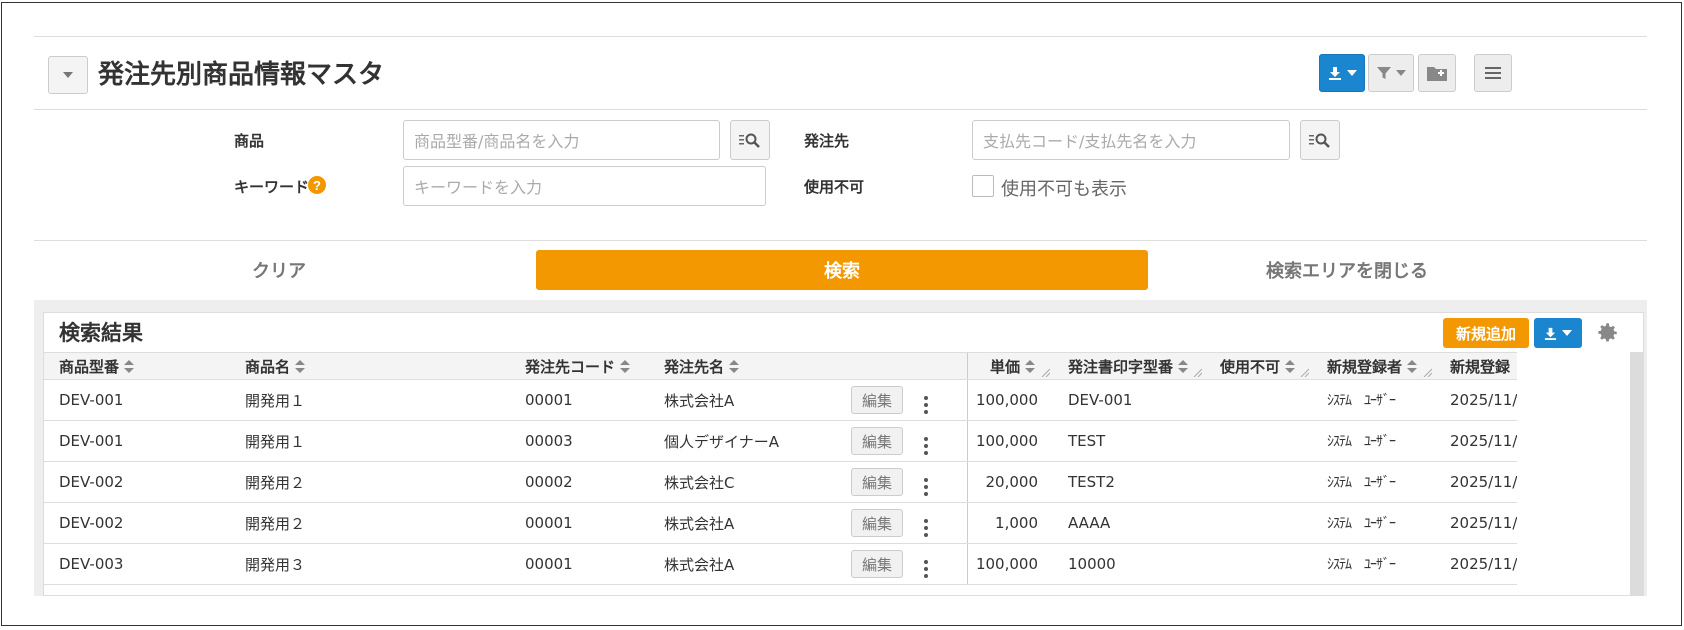 This screenshot has width=1684, height=630. Describe the element at coordinates (1129, 482) in the screenshot. I see `cell-print-code: TEST2` at that location.